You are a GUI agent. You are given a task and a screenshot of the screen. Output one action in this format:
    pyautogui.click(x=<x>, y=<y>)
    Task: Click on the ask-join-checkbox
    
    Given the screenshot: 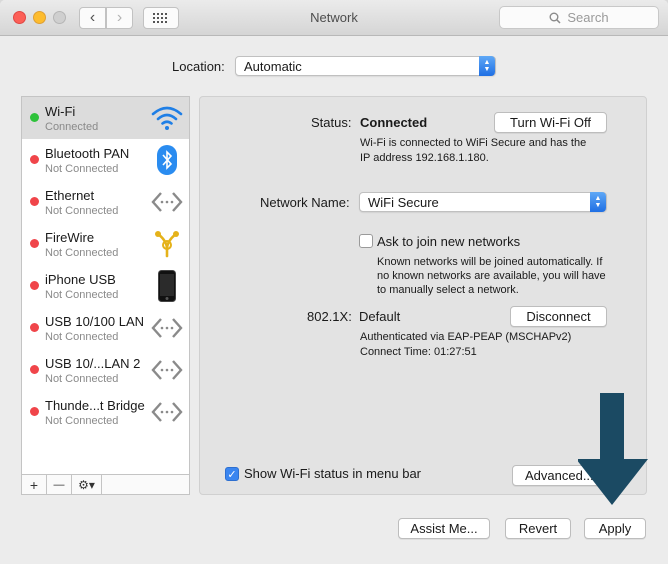 What is the action you would take?
    pyautogui.click(x=366, y=241)
    